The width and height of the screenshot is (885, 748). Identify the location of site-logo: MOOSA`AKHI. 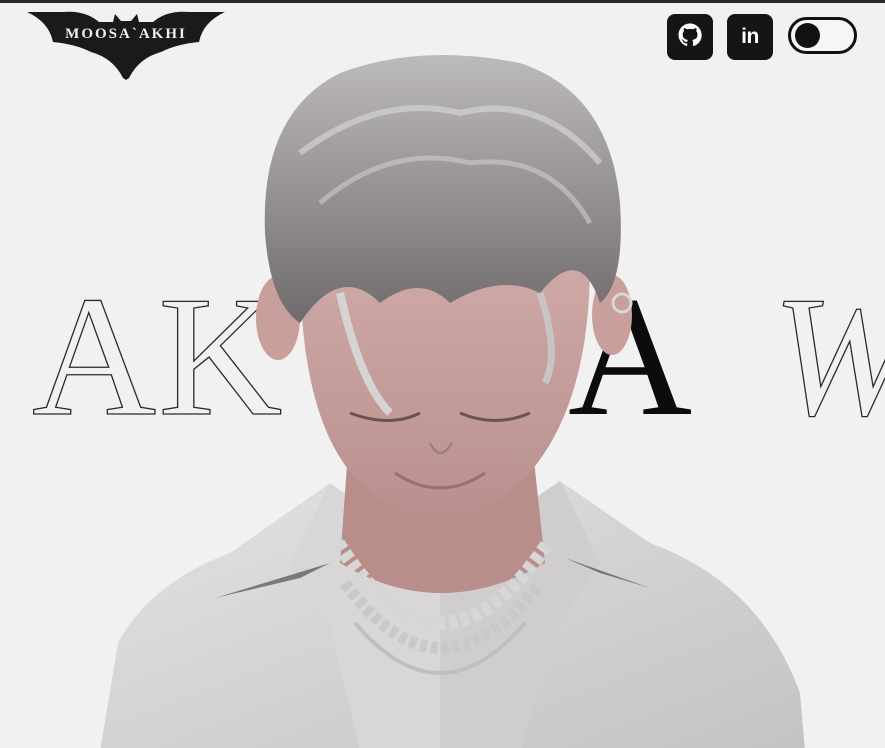
(126, 44).